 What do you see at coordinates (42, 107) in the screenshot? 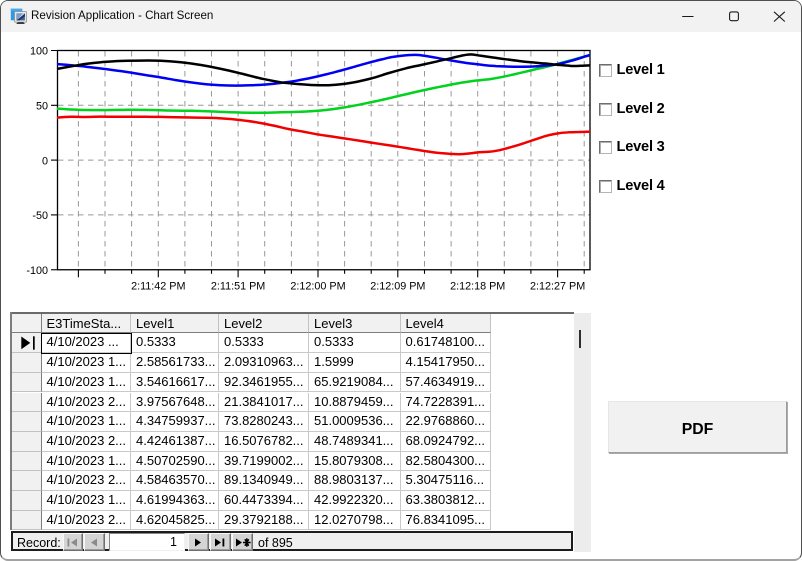
I see `svg-text: 50` at bounding box center [42, 107].